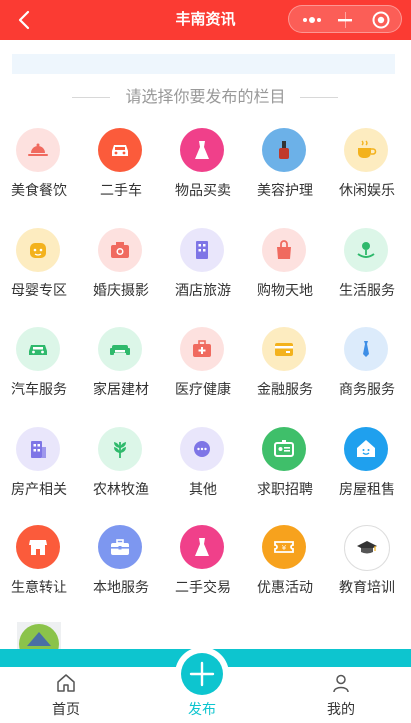  I want to click on hotel-icon, so click(202, 250).